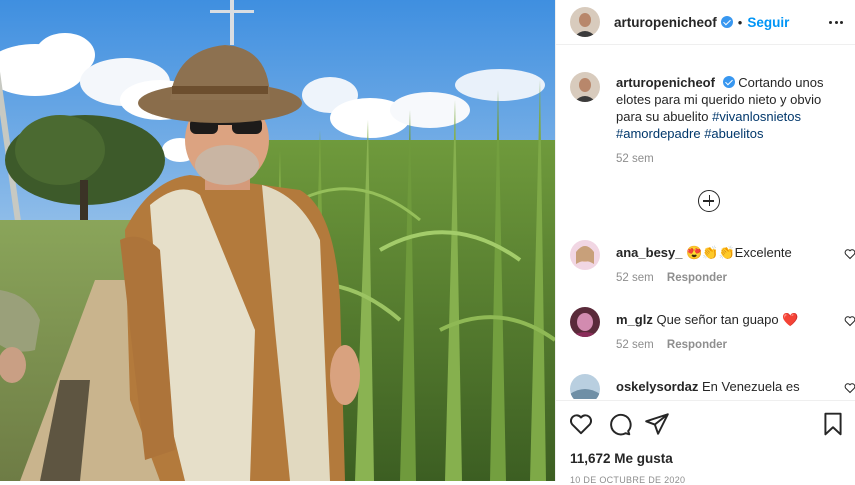 The width and height of the screenshot is (855, 485). Describe the element at coordinates (635, 159) in the screenshot. I see `caption-timestamp: 52 sem` at that location.